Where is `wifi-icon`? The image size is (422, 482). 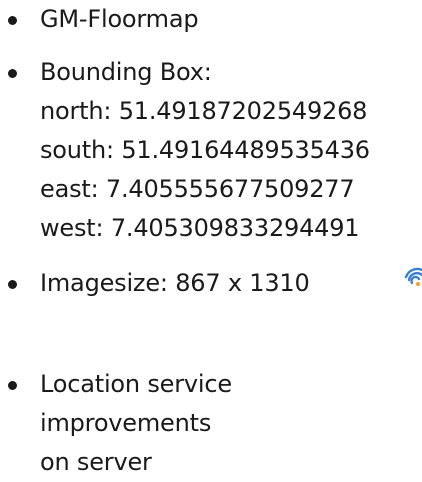
wifi-icon is located at coordinates (413, 275).